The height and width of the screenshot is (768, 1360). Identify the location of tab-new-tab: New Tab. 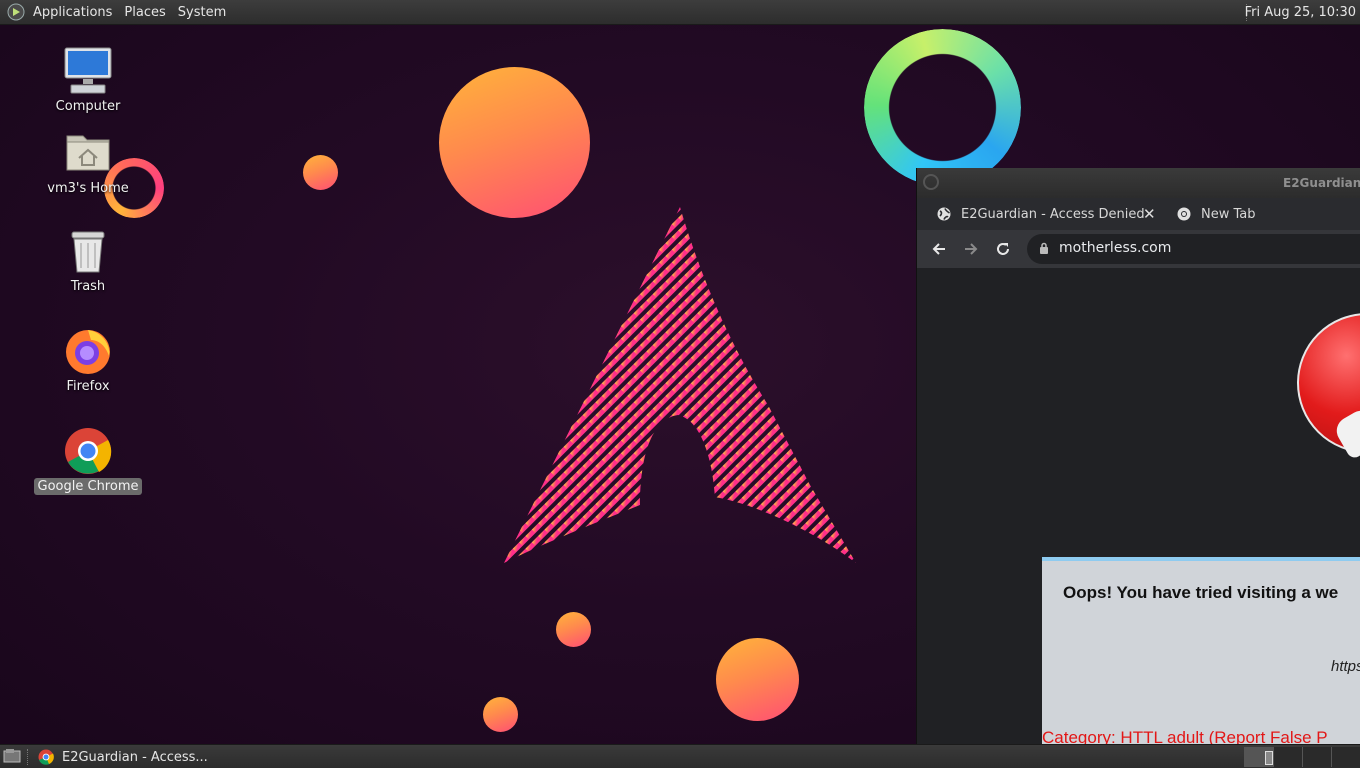
(1215, 214).